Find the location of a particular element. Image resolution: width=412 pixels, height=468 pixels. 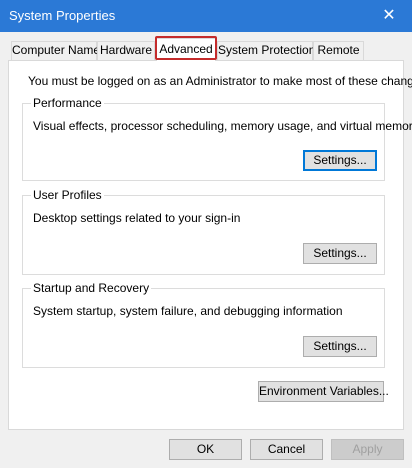

tab-computer-name: Computer Name is located at coordinates (56, 50).